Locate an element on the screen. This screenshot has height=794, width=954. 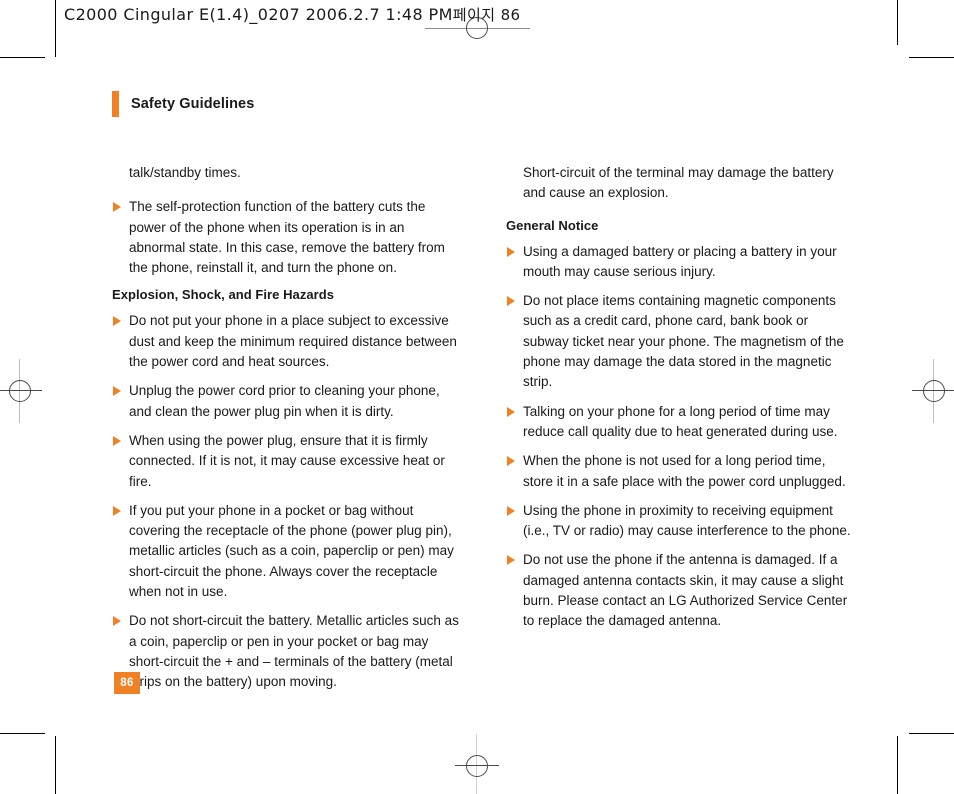
page-number-badge: 86 is located at coordinates (127, 683).